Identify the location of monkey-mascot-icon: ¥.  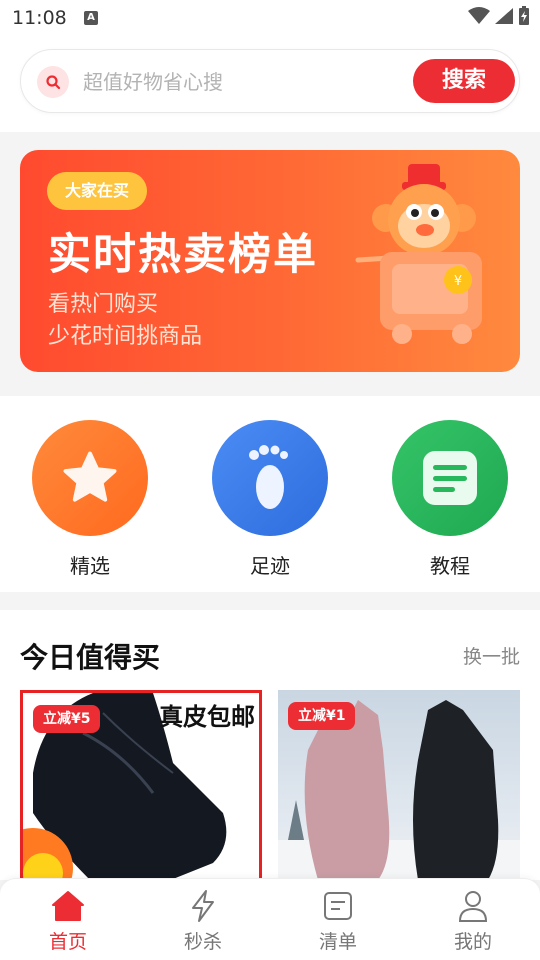
(418, 254).